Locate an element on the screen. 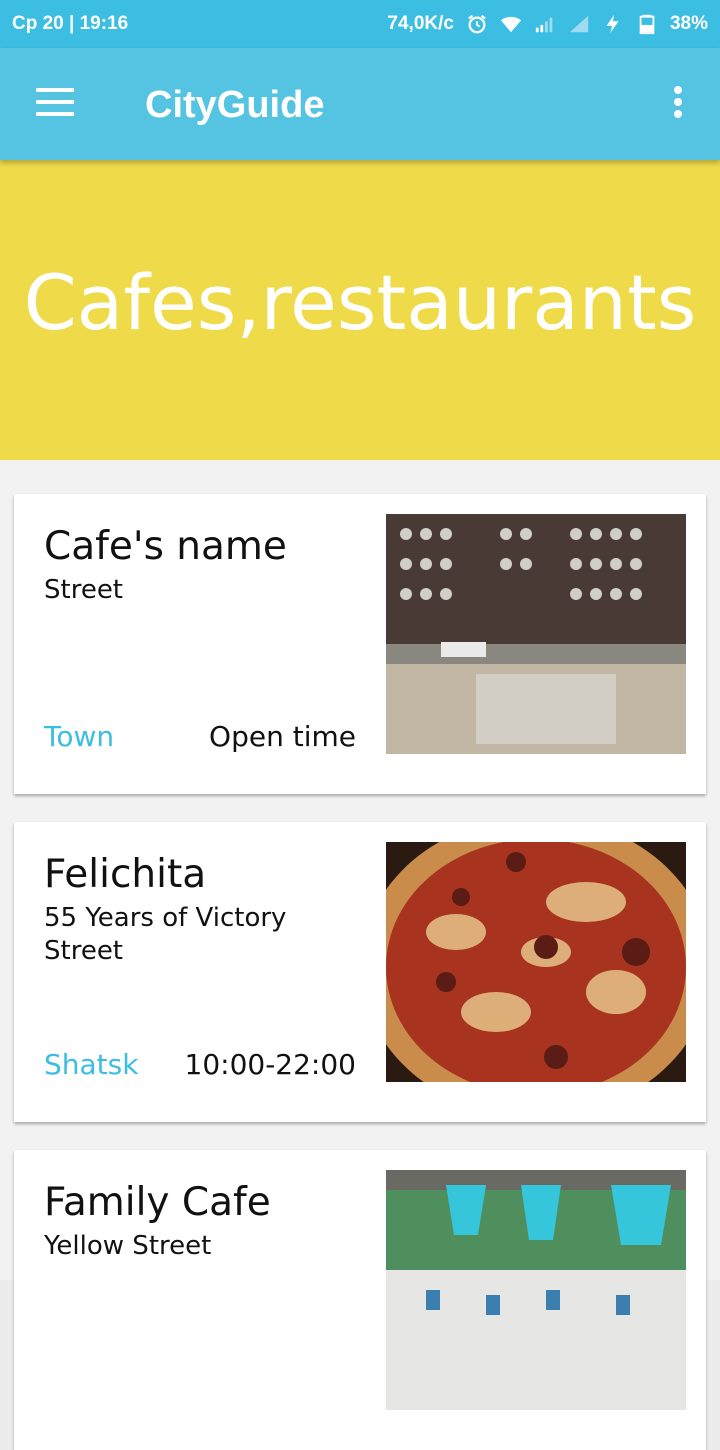  cafe-name: Cafe's name is located at coordinates (165, 546).